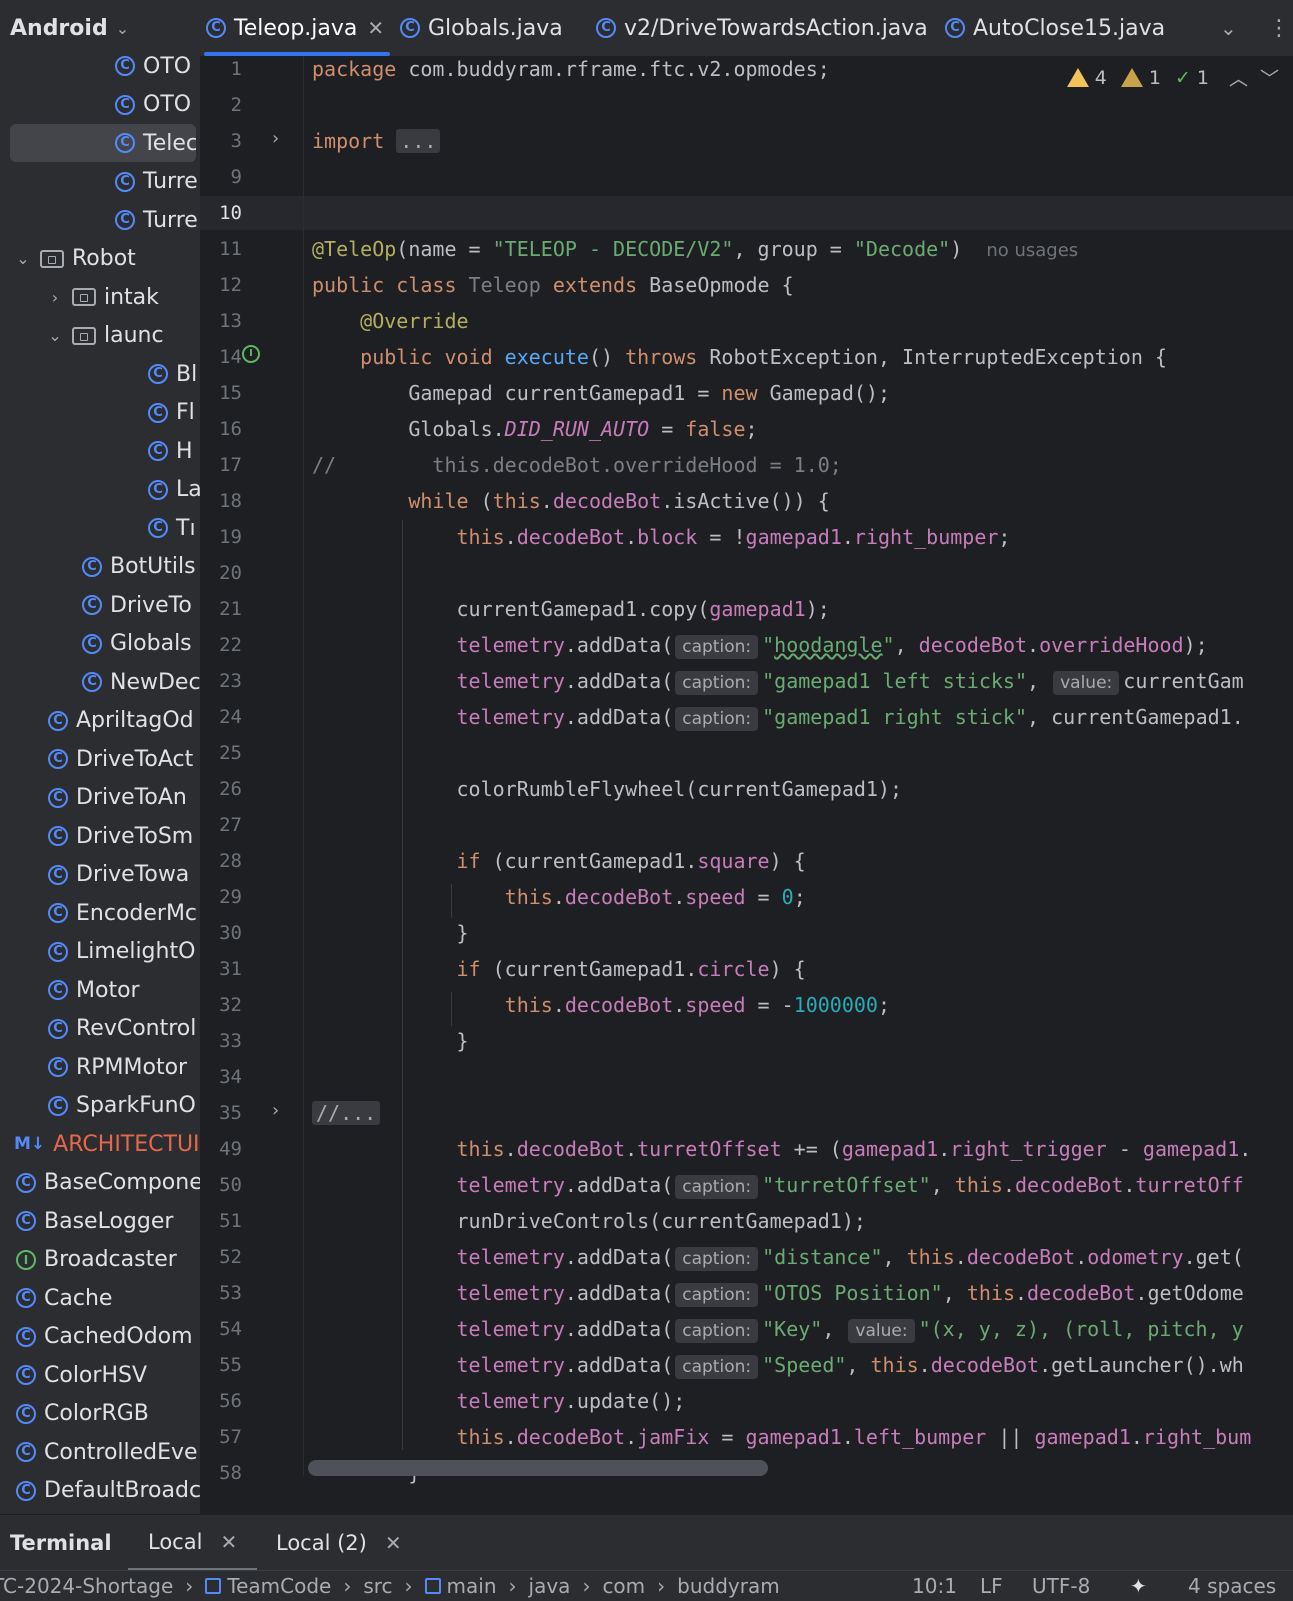 Image resolution: width=1293 pixels, height=1601 pixels. Describe the element at coordinates (538, 1468) in the screenshot. I see `horizontal-scrollbar` at that location.